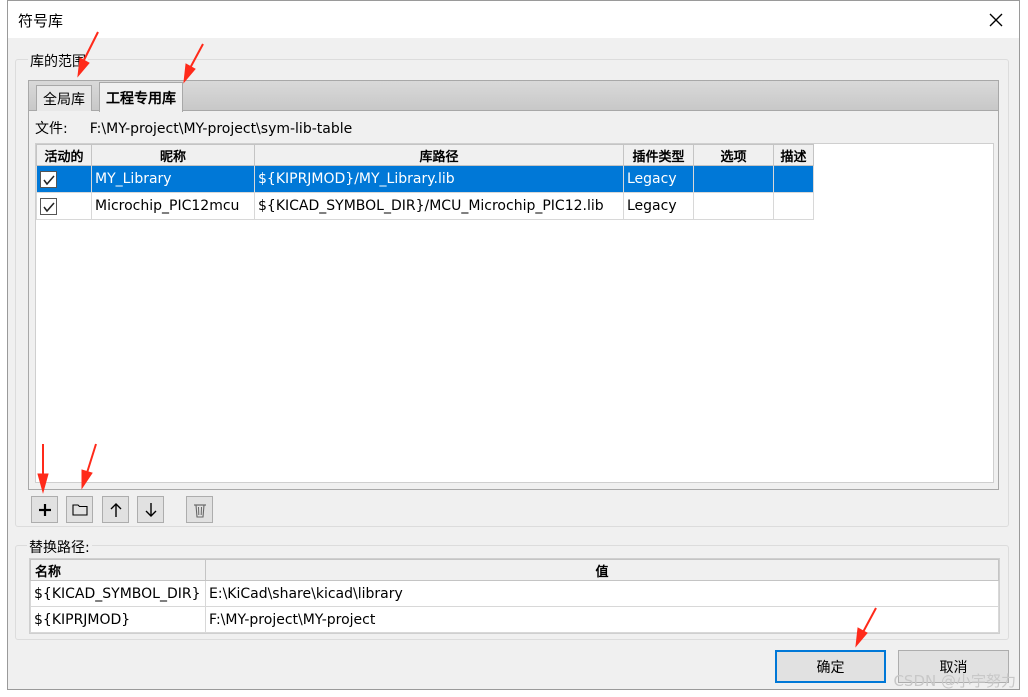 The height and width of the screenshot is (697, 1028). What do you see at coordinates (58, 61) in the screenshot?
I see `library-scope-label: 库的范围` at bounding box center [58, 61].